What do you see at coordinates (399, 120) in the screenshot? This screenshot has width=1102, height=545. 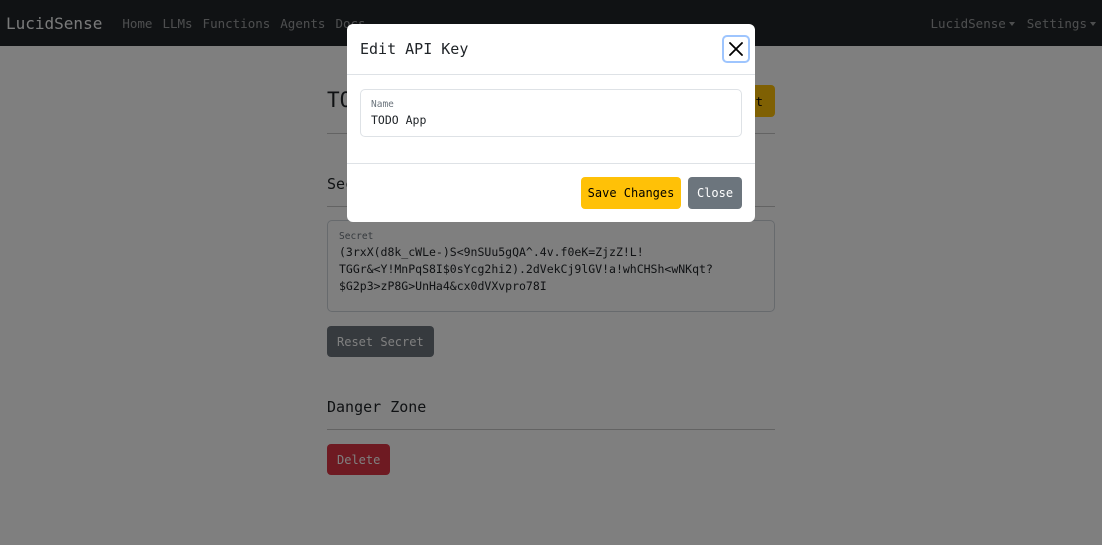 I see `name-field-value: TODO App` at bounding box center [399, 120].